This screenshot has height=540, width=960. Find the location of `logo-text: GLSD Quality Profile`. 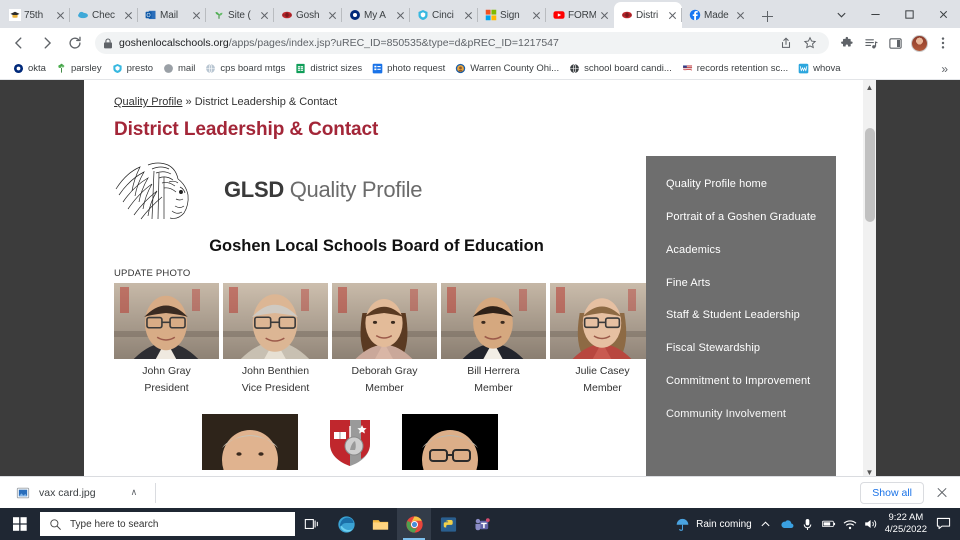

logo-text: GLSD Quality Profile is located at coordinates (323, 190).